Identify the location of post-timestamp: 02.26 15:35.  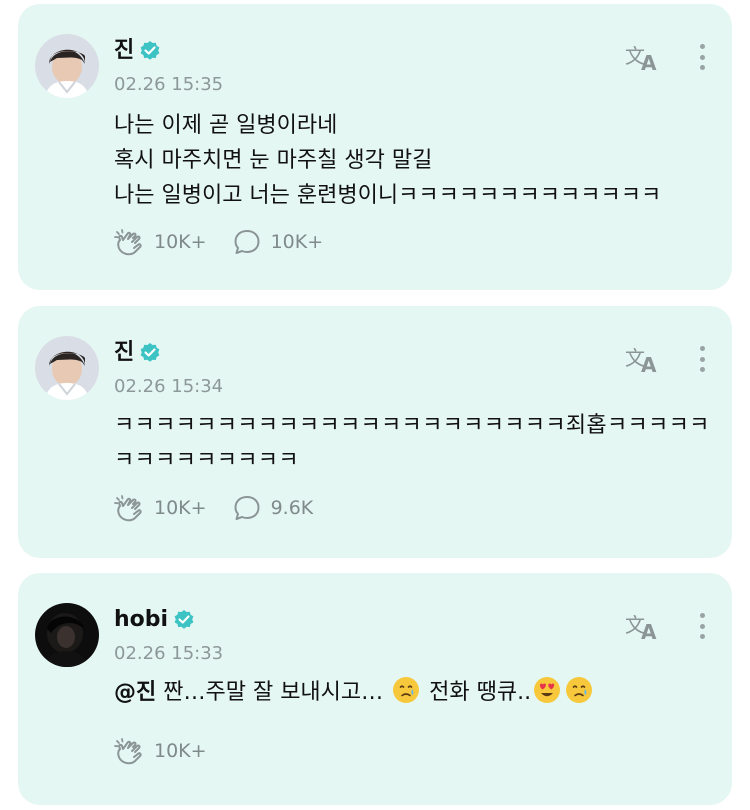
(169, 84).